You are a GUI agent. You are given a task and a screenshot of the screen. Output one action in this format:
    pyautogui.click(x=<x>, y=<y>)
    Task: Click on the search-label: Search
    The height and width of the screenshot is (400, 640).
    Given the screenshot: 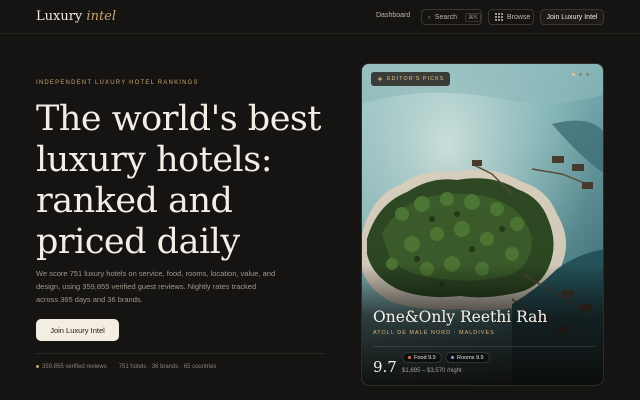 What is the action you would take?
    pyautogui.click(x=445, y=17)
    